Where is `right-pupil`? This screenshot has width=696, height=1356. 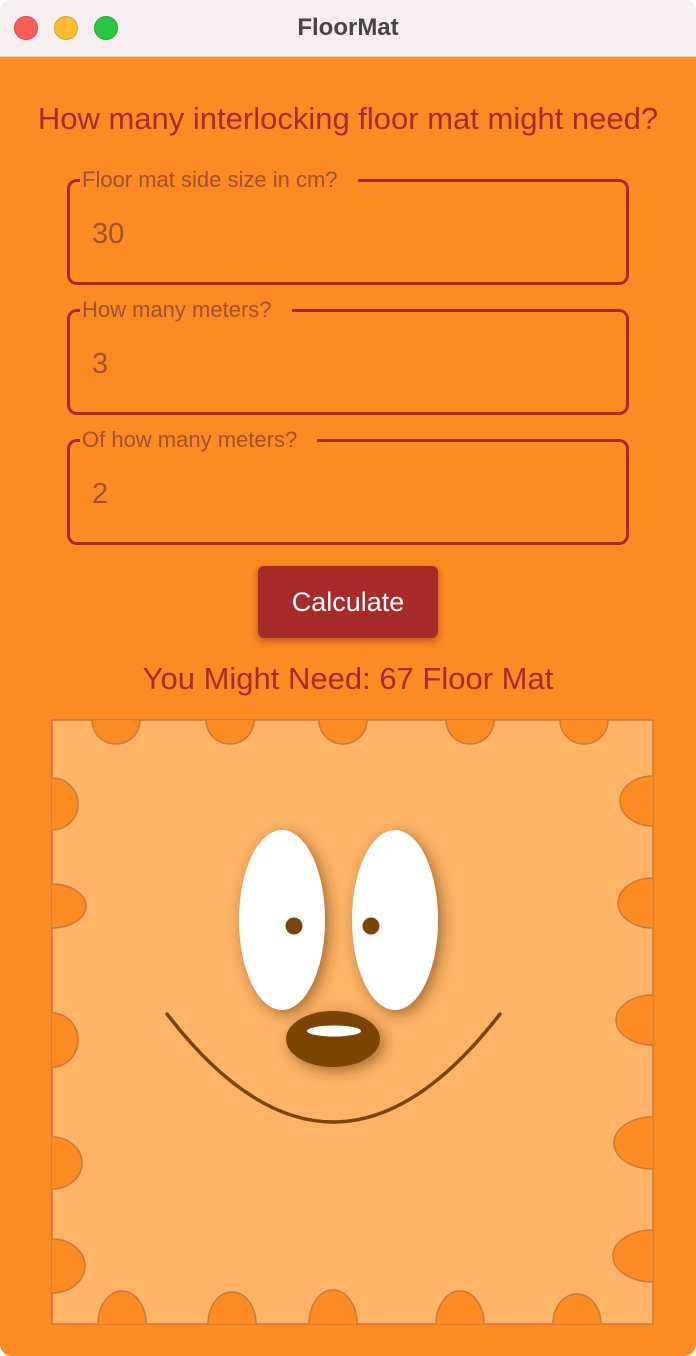 right-pupil is located at coordinates (371, 926).